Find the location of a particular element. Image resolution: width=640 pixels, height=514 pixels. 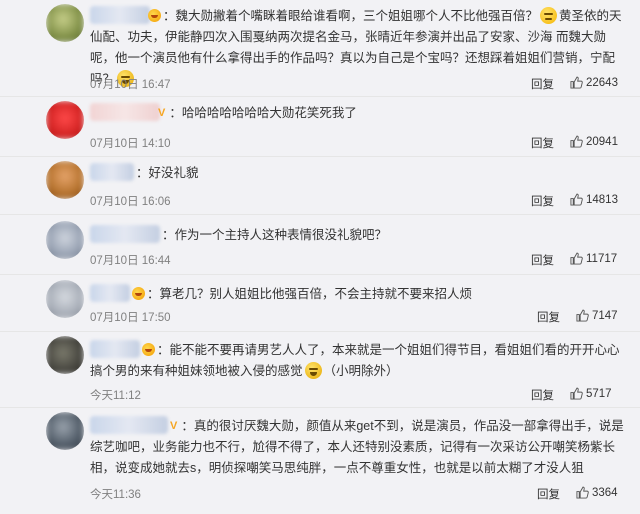

like-button: 3364 is located at coordinates (597, 492).